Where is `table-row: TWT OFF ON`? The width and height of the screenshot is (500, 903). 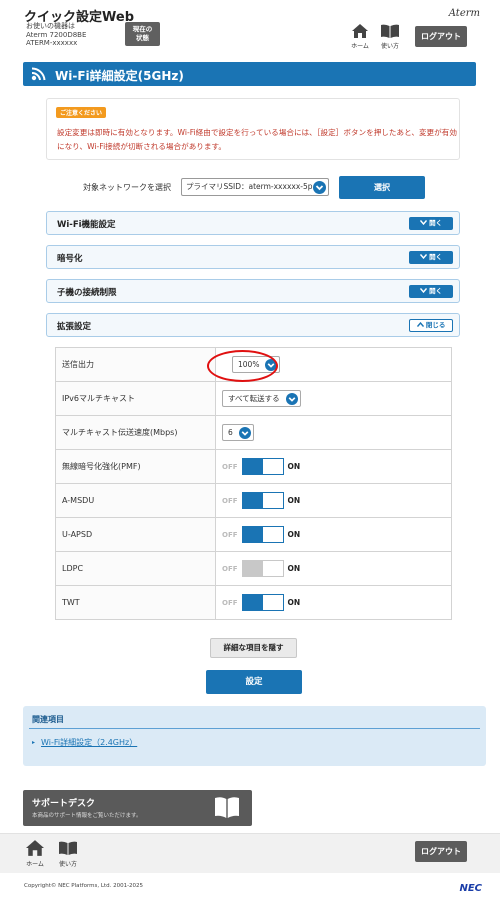
table-row: TWT OFF ON is located at coordinates (253, 602).